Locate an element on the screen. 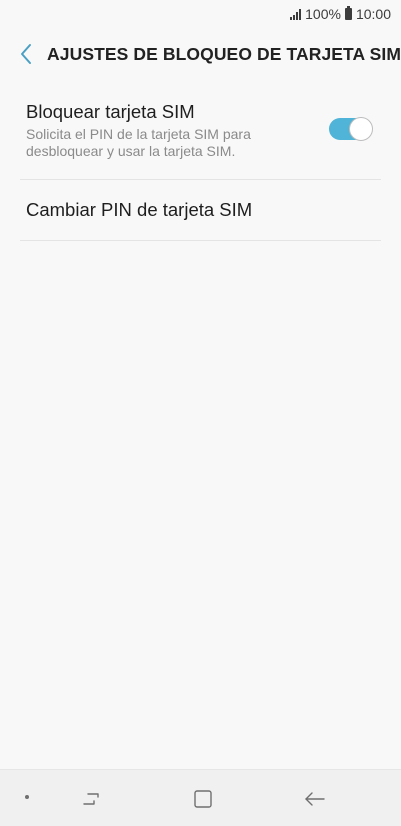 Image resolution: width=401 pixels, height=826 pixels. nav-dot-indicator is located at coordinates (27, 797).